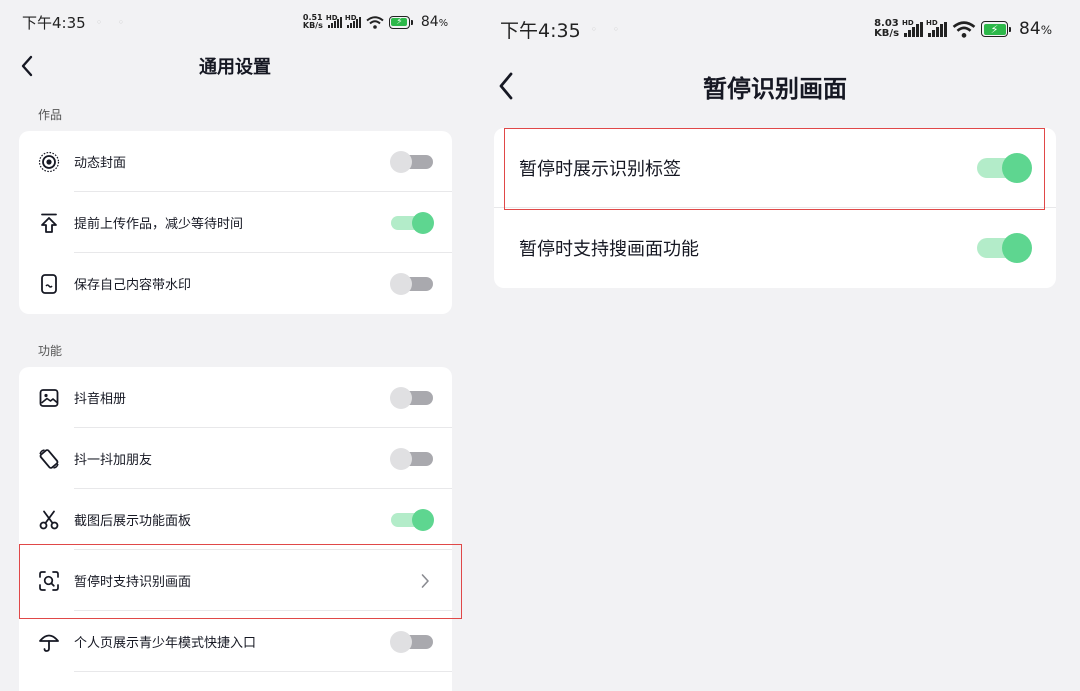  What do you see at coordinates (312, 21) in the screenshot?
I see `network-speed: 0.51 KB/s` at bounding box center [312, 21].